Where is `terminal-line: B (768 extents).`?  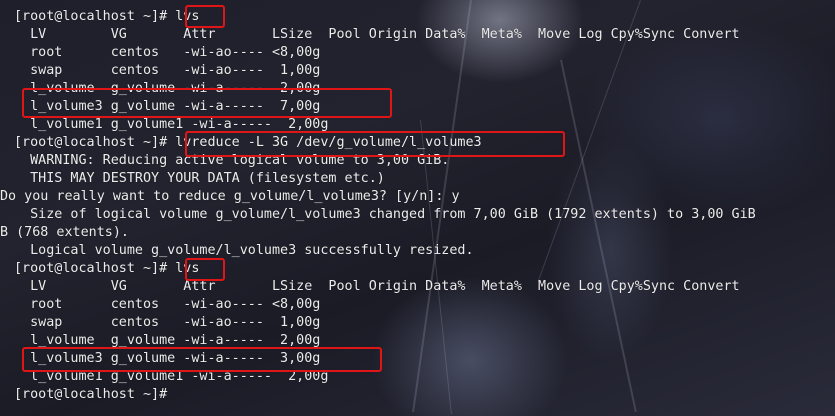 terminal-line: B (768 extents). is located at coordinates (64, 232).